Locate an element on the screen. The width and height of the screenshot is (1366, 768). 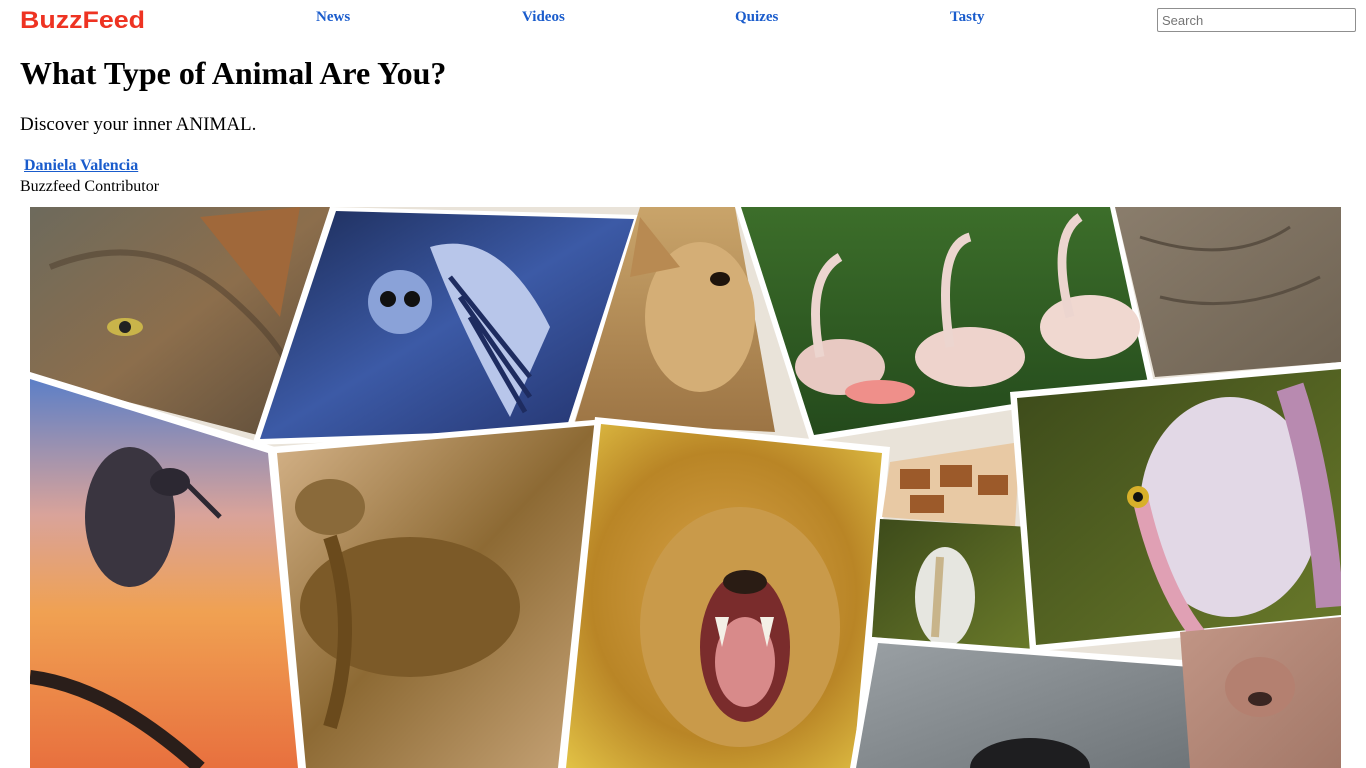
pelican-small-photo is located at coordinates (951, 585).